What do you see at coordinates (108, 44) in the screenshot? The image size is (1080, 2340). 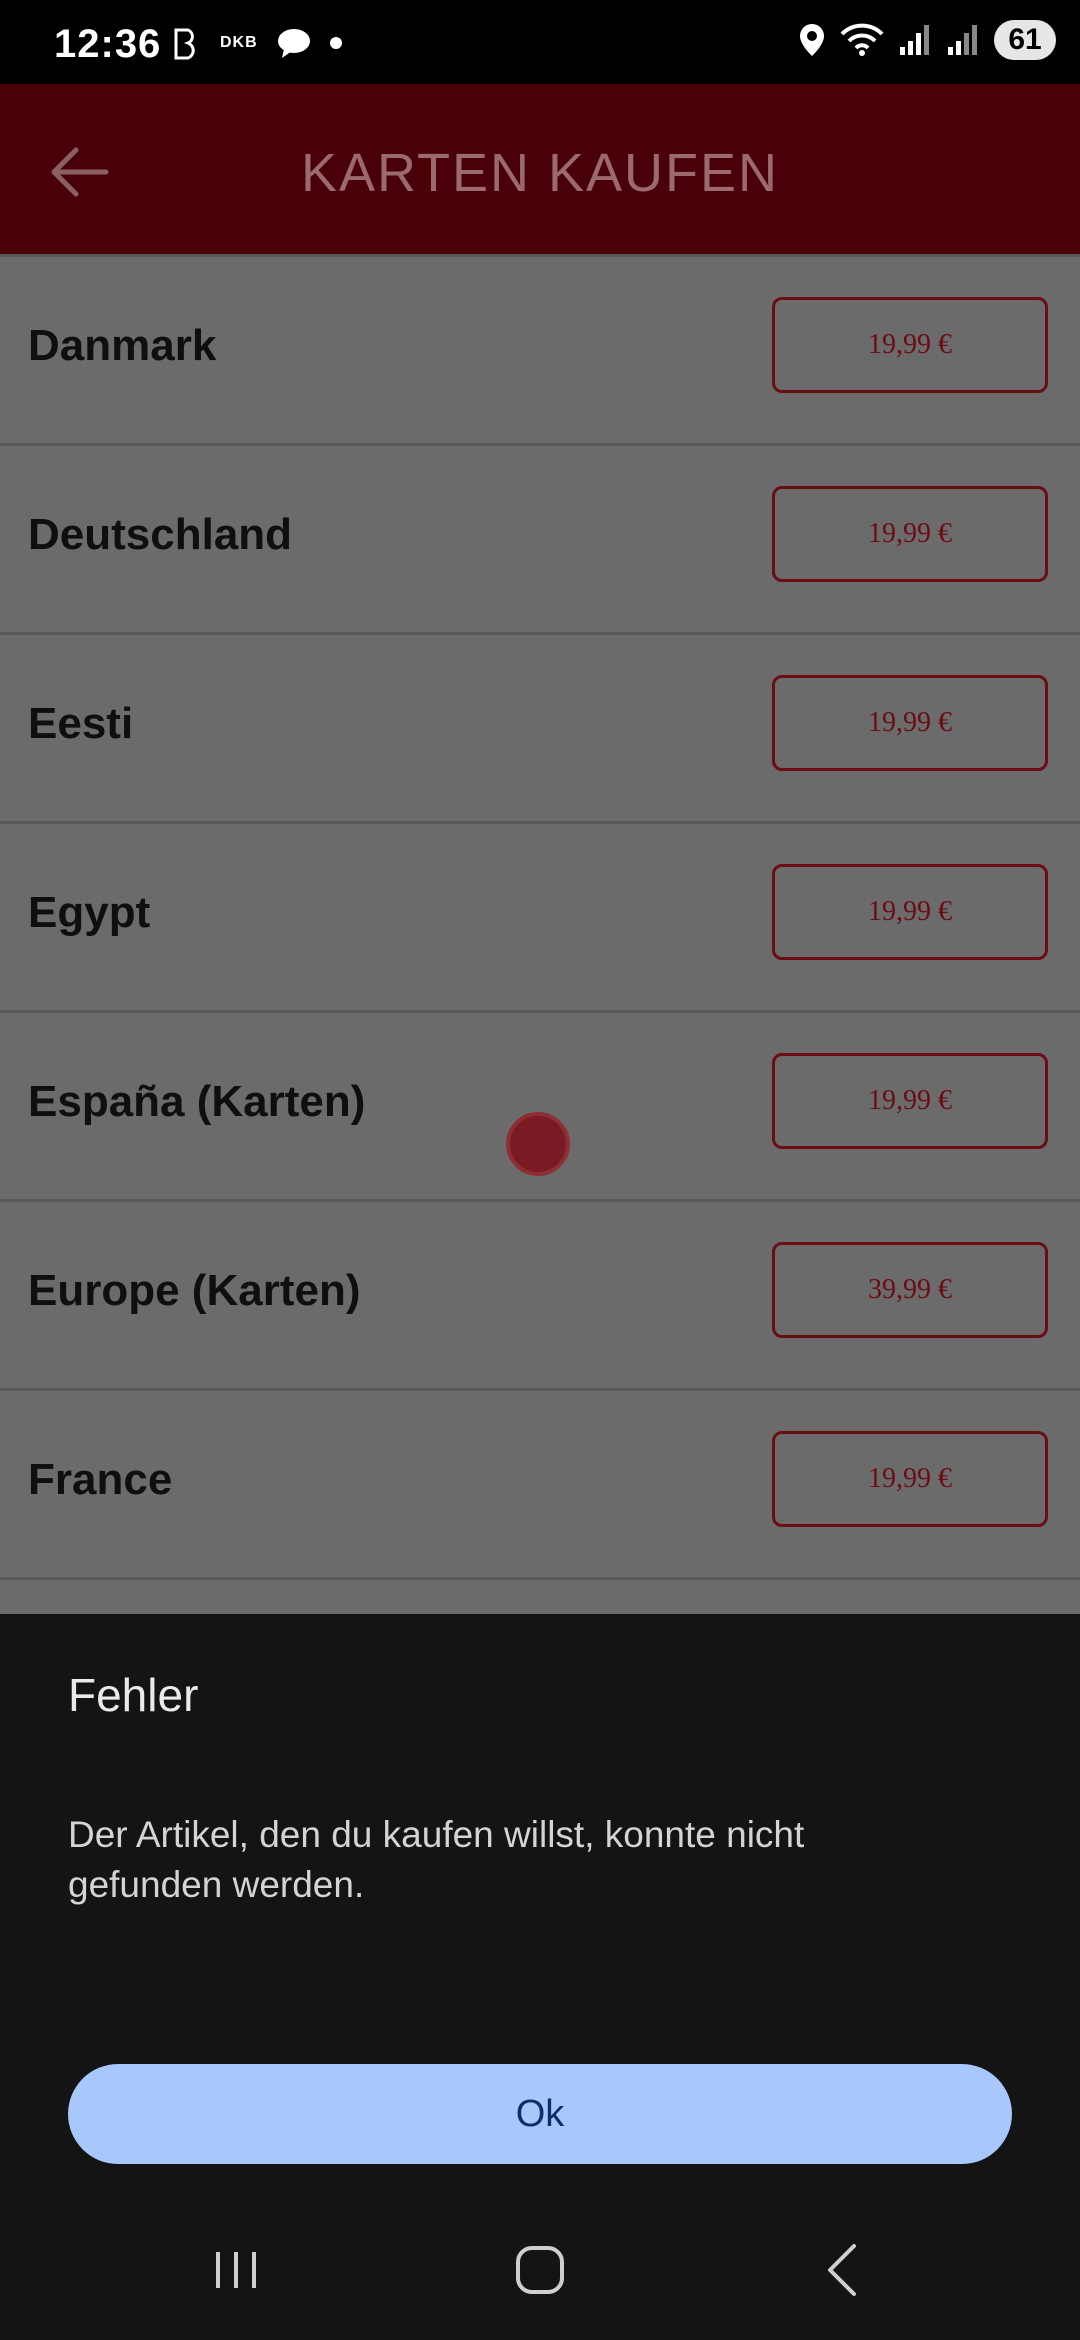 I see `status-time: 12:36` at bounding box center [108, 44].